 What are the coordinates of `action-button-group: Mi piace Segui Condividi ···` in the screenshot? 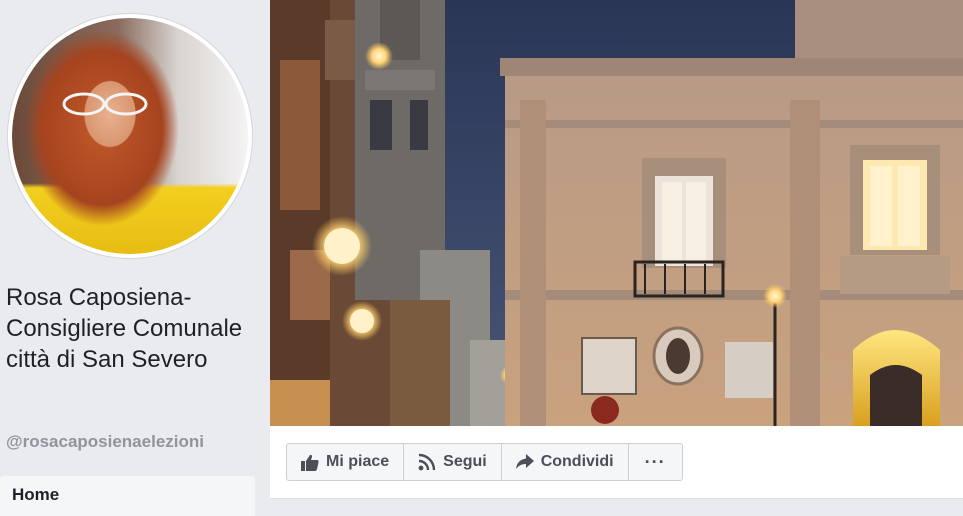 It's located at (484, 462).